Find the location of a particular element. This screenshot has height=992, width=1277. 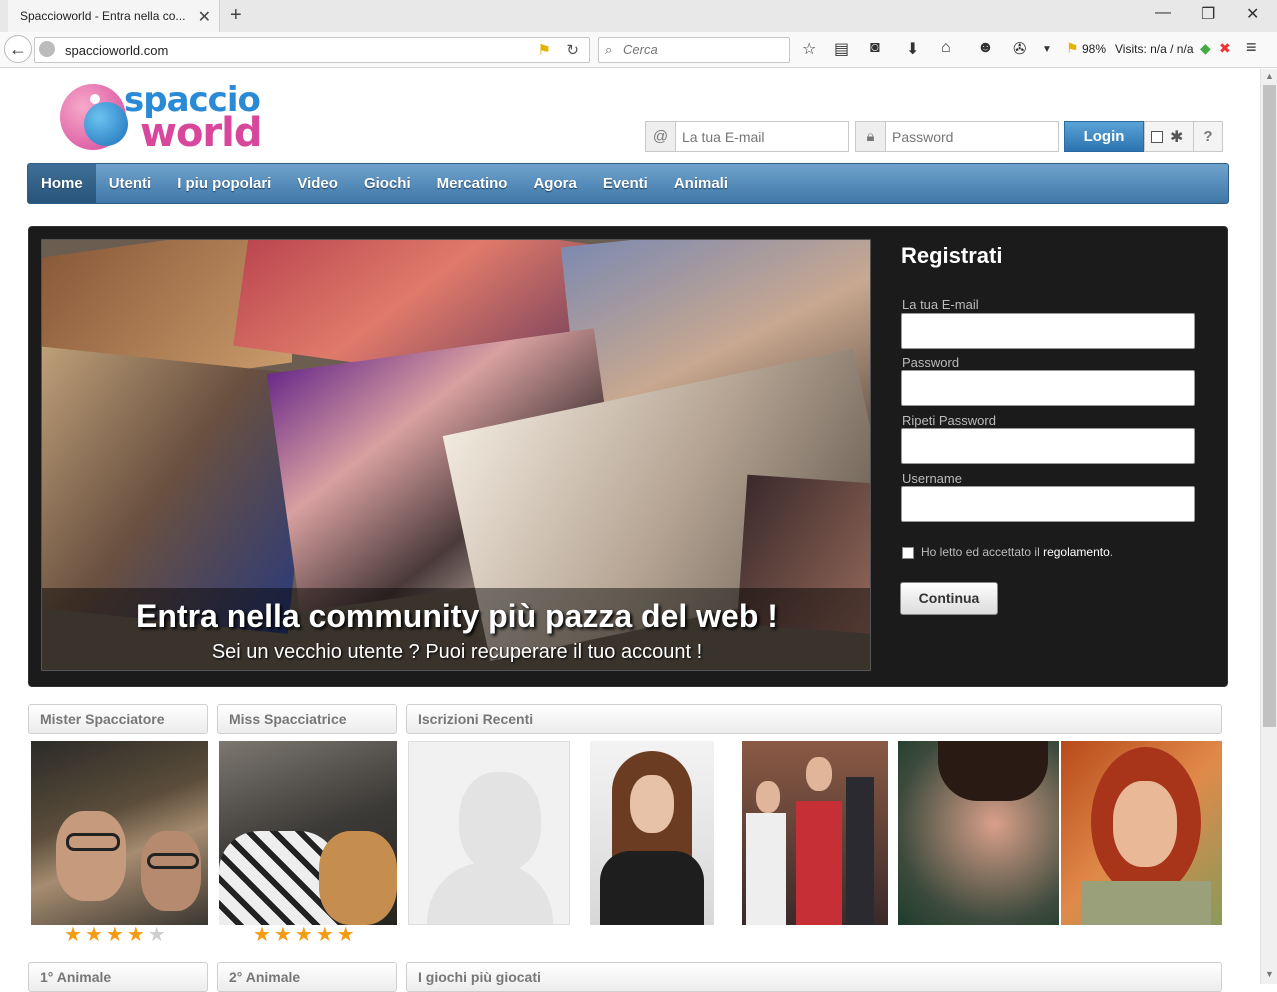

restore-icon: ❐ is located at coordinates (1208, 14).